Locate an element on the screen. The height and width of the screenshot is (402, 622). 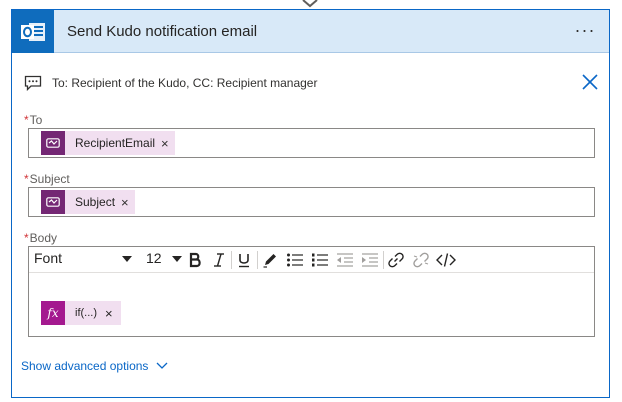
bullet-list-icon is located at coordinates (295, 260).